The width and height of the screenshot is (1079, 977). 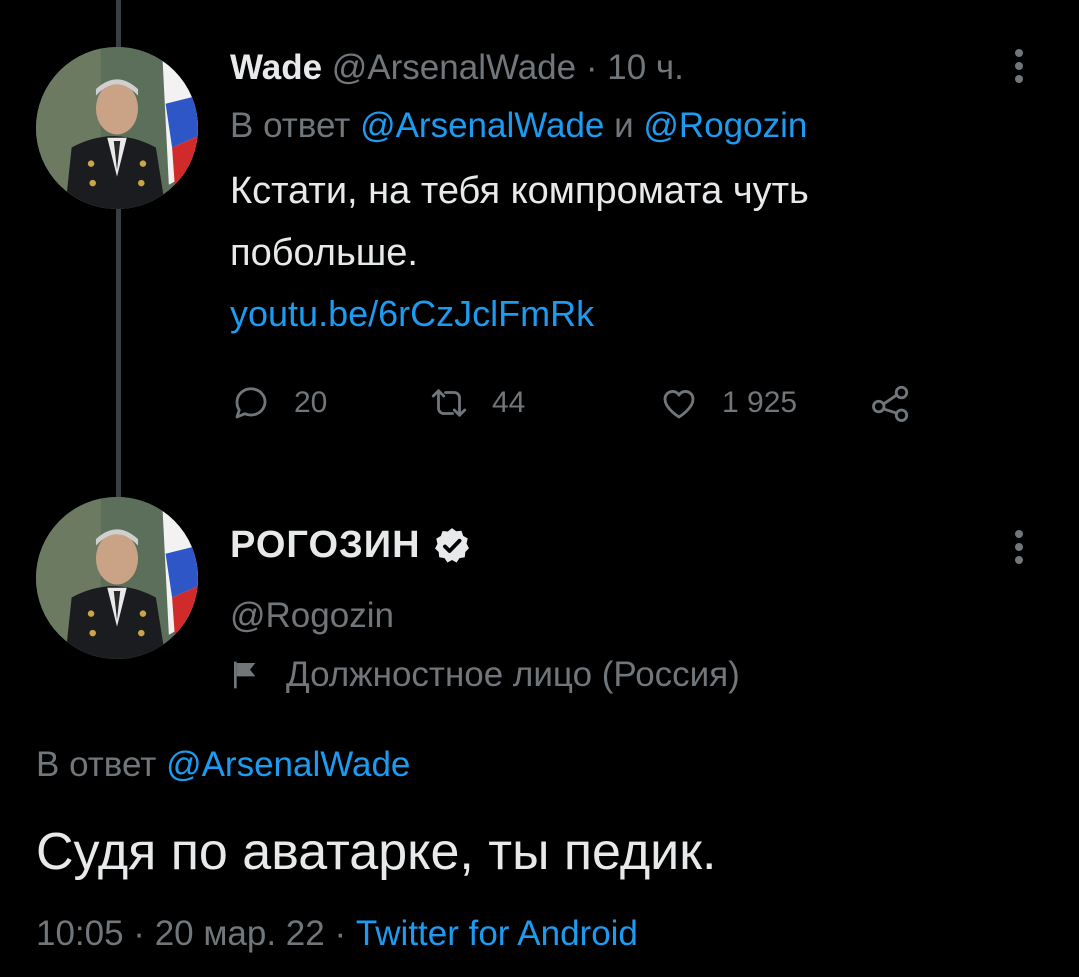 I want to click on reply-count: 20, so click(x=311, y=402).